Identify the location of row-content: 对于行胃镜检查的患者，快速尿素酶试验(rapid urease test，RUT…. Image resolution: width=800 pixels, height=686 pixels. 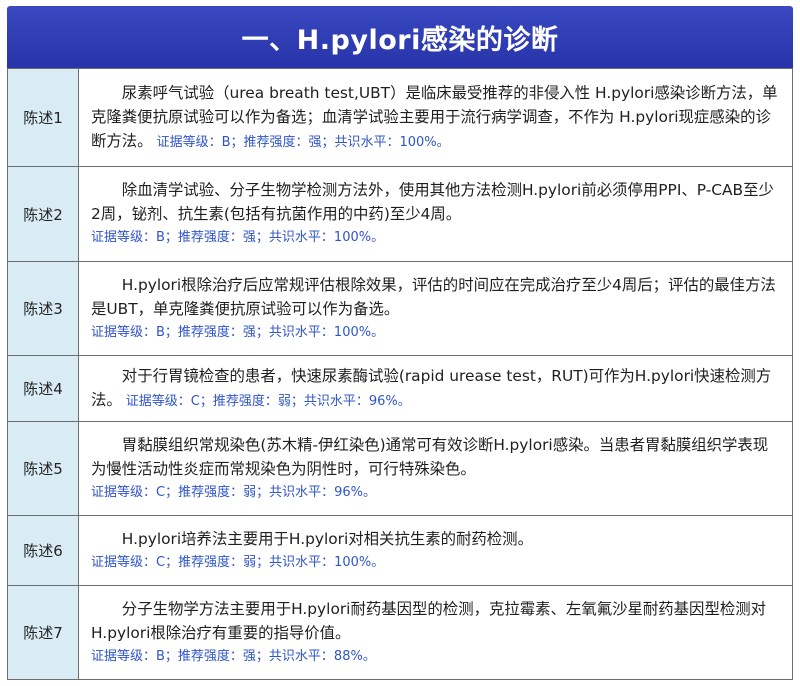
(435, 388).